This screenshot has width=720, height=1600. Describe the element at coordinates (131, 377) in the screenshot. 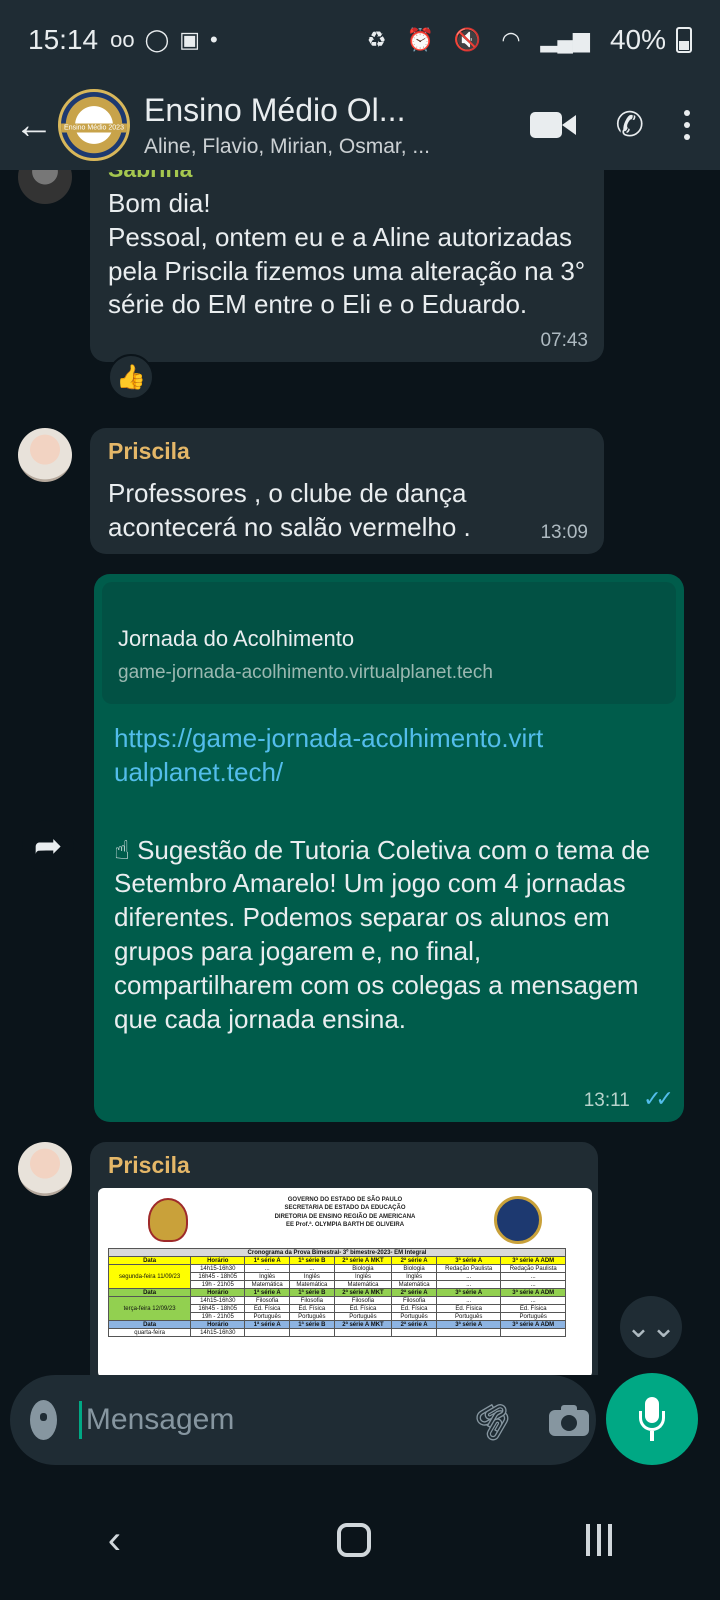

I see `reaction-thumbs-up-icon: 👍` at that location.